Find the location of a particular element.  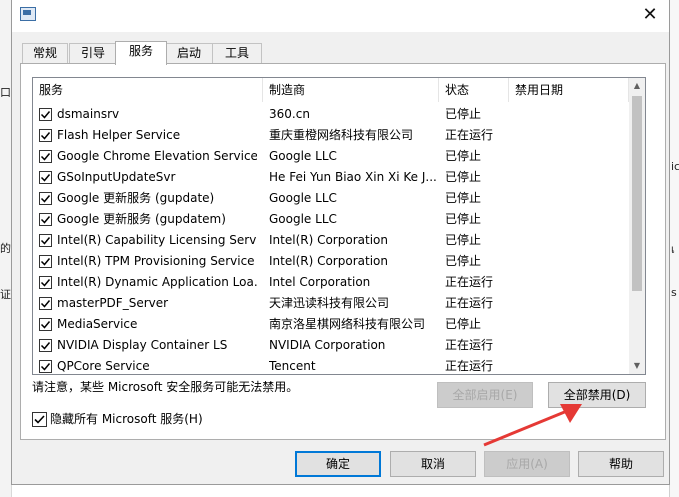

service-row: masterPDF_Server 天津迅读科技有限公司 正在运行 is located at coordinates (331, 303).